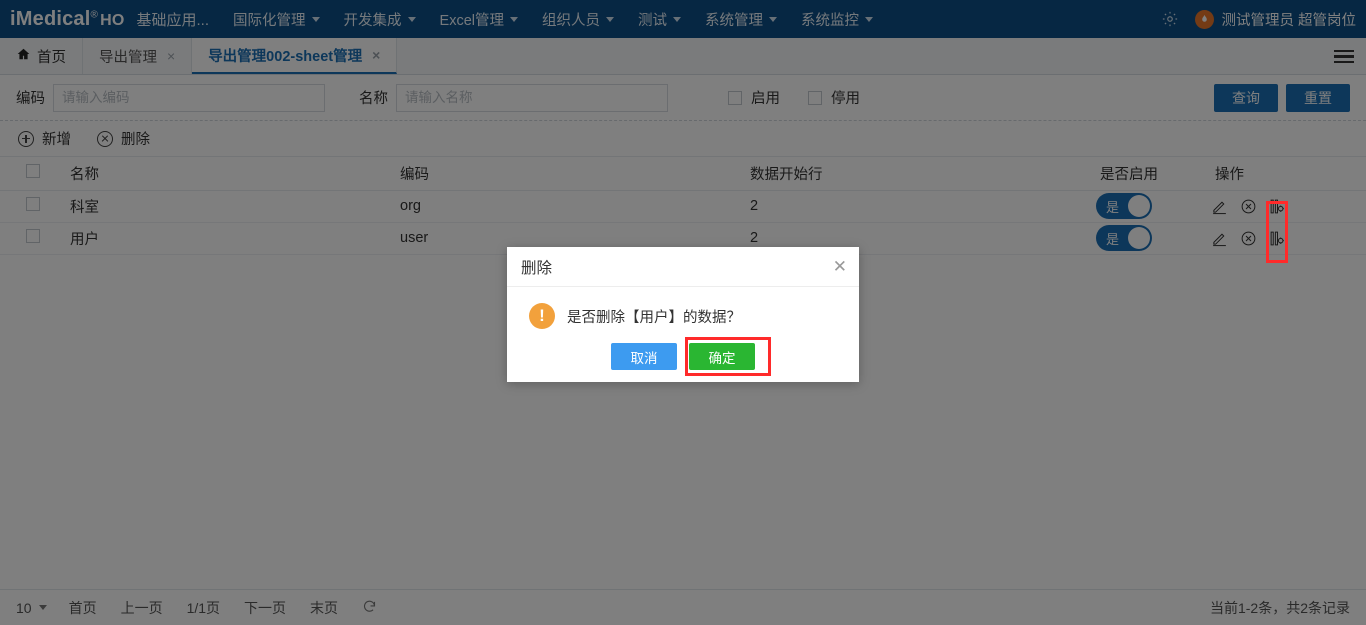 The image size is (1366, 625). What do you see at coordinates (654, 317) in the screenshot?
I see `dialog-message: 是否删除【用户】的数据？` at bounding box center [654, 317].